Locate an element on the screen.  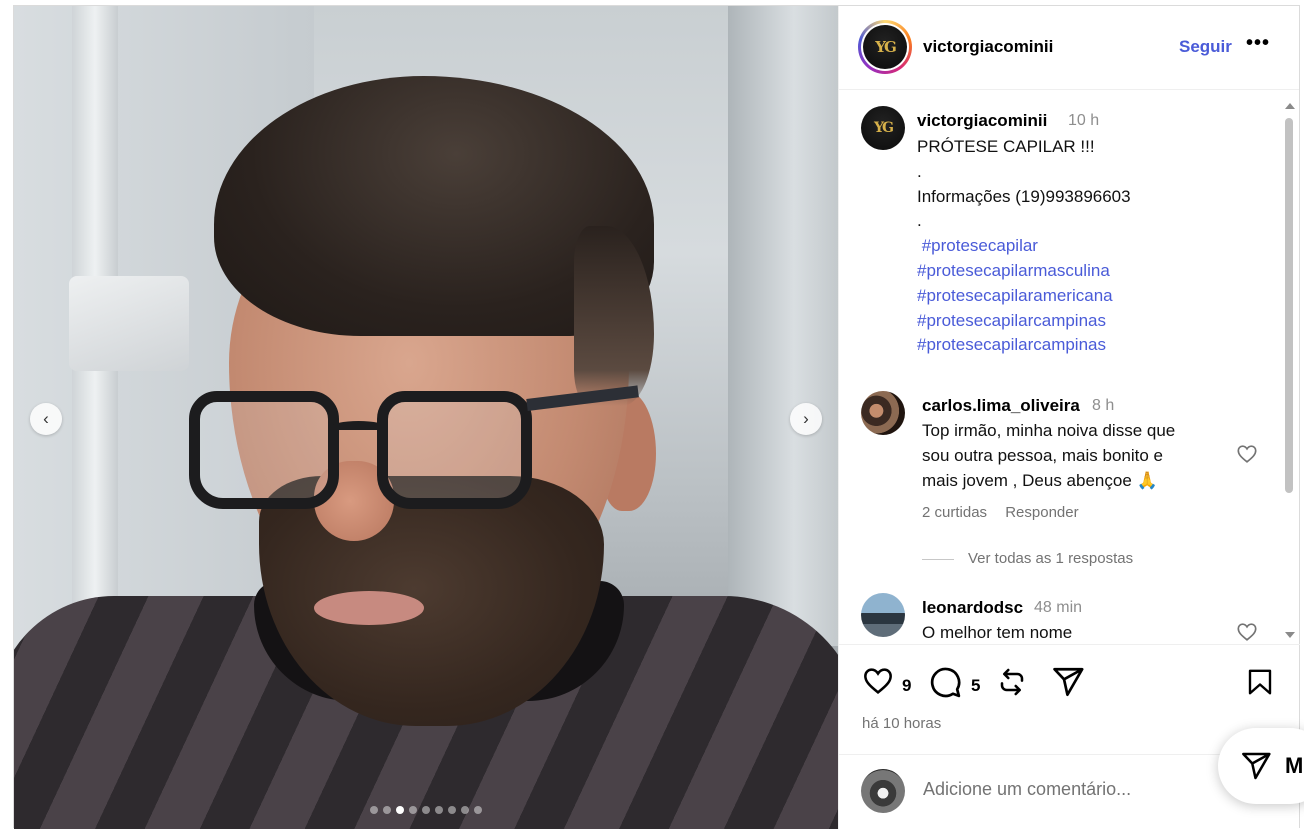
comment-text: O melhor tem nome is located at coordinates (997, 632).